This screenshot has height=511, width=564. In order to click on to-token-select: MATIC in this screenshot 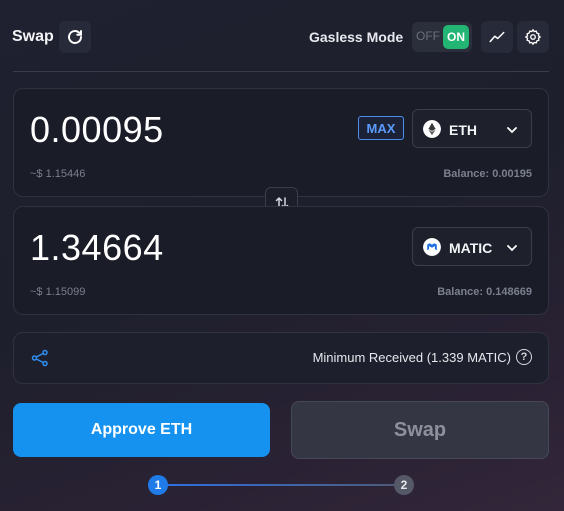, I will do `click(472, 246)`.